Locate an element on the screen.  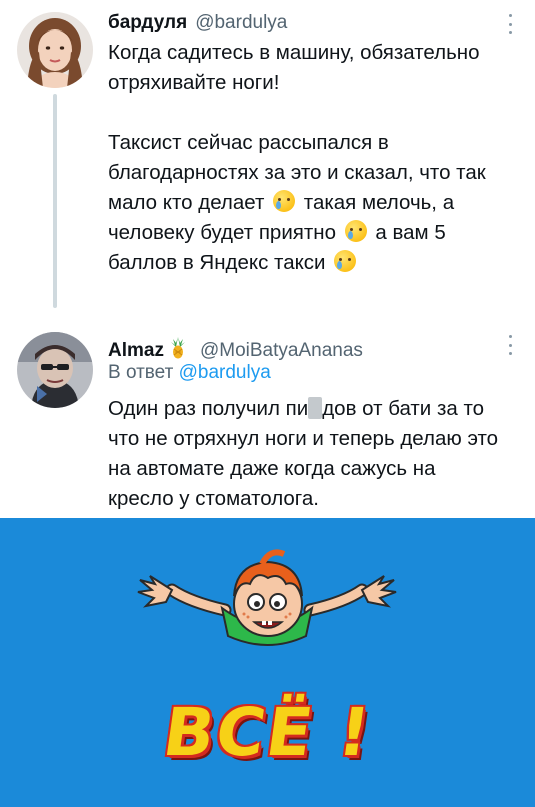
avatar-bardulya is located at coordinates (55, 50).